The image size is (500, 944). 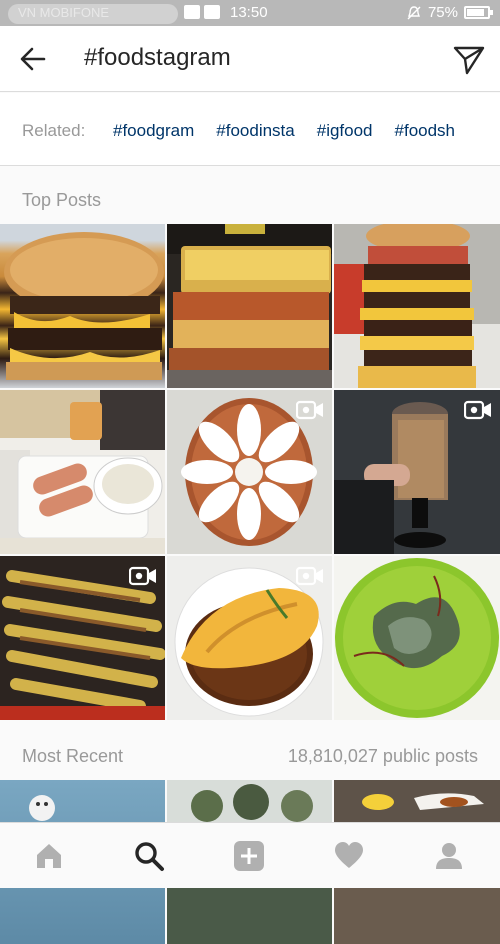 What do you see at coordinates (442, 12) in the screenshot?
I see `battery-percent: 75%` at bounding box center [442, 12].